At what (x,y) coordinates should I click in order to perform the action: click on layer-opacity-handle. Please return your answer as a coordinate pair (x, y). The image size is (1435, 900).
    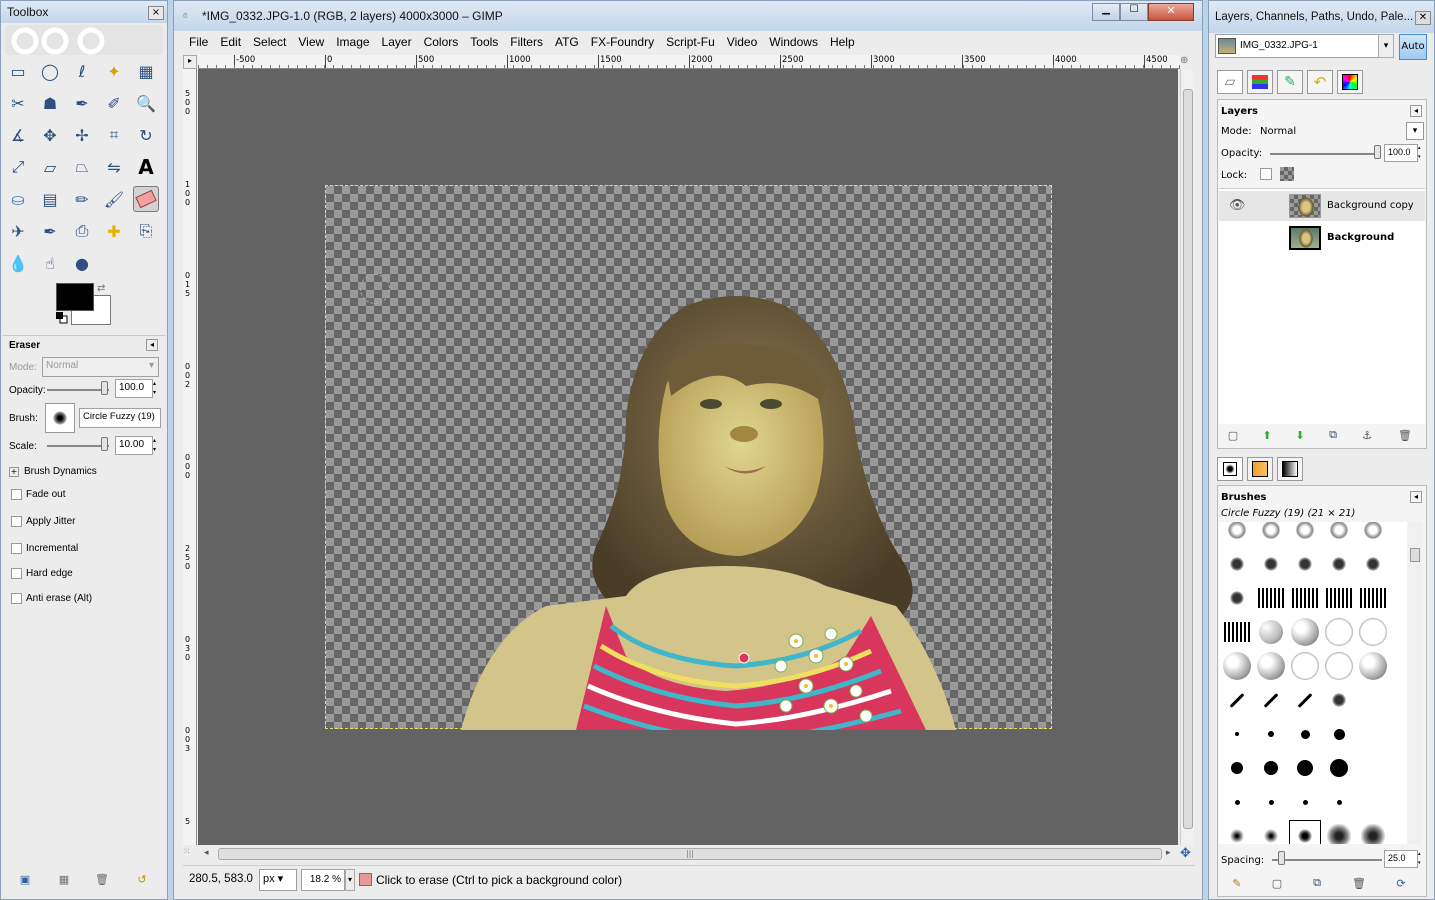
    Looking at the image, I should click on (1377, 152).